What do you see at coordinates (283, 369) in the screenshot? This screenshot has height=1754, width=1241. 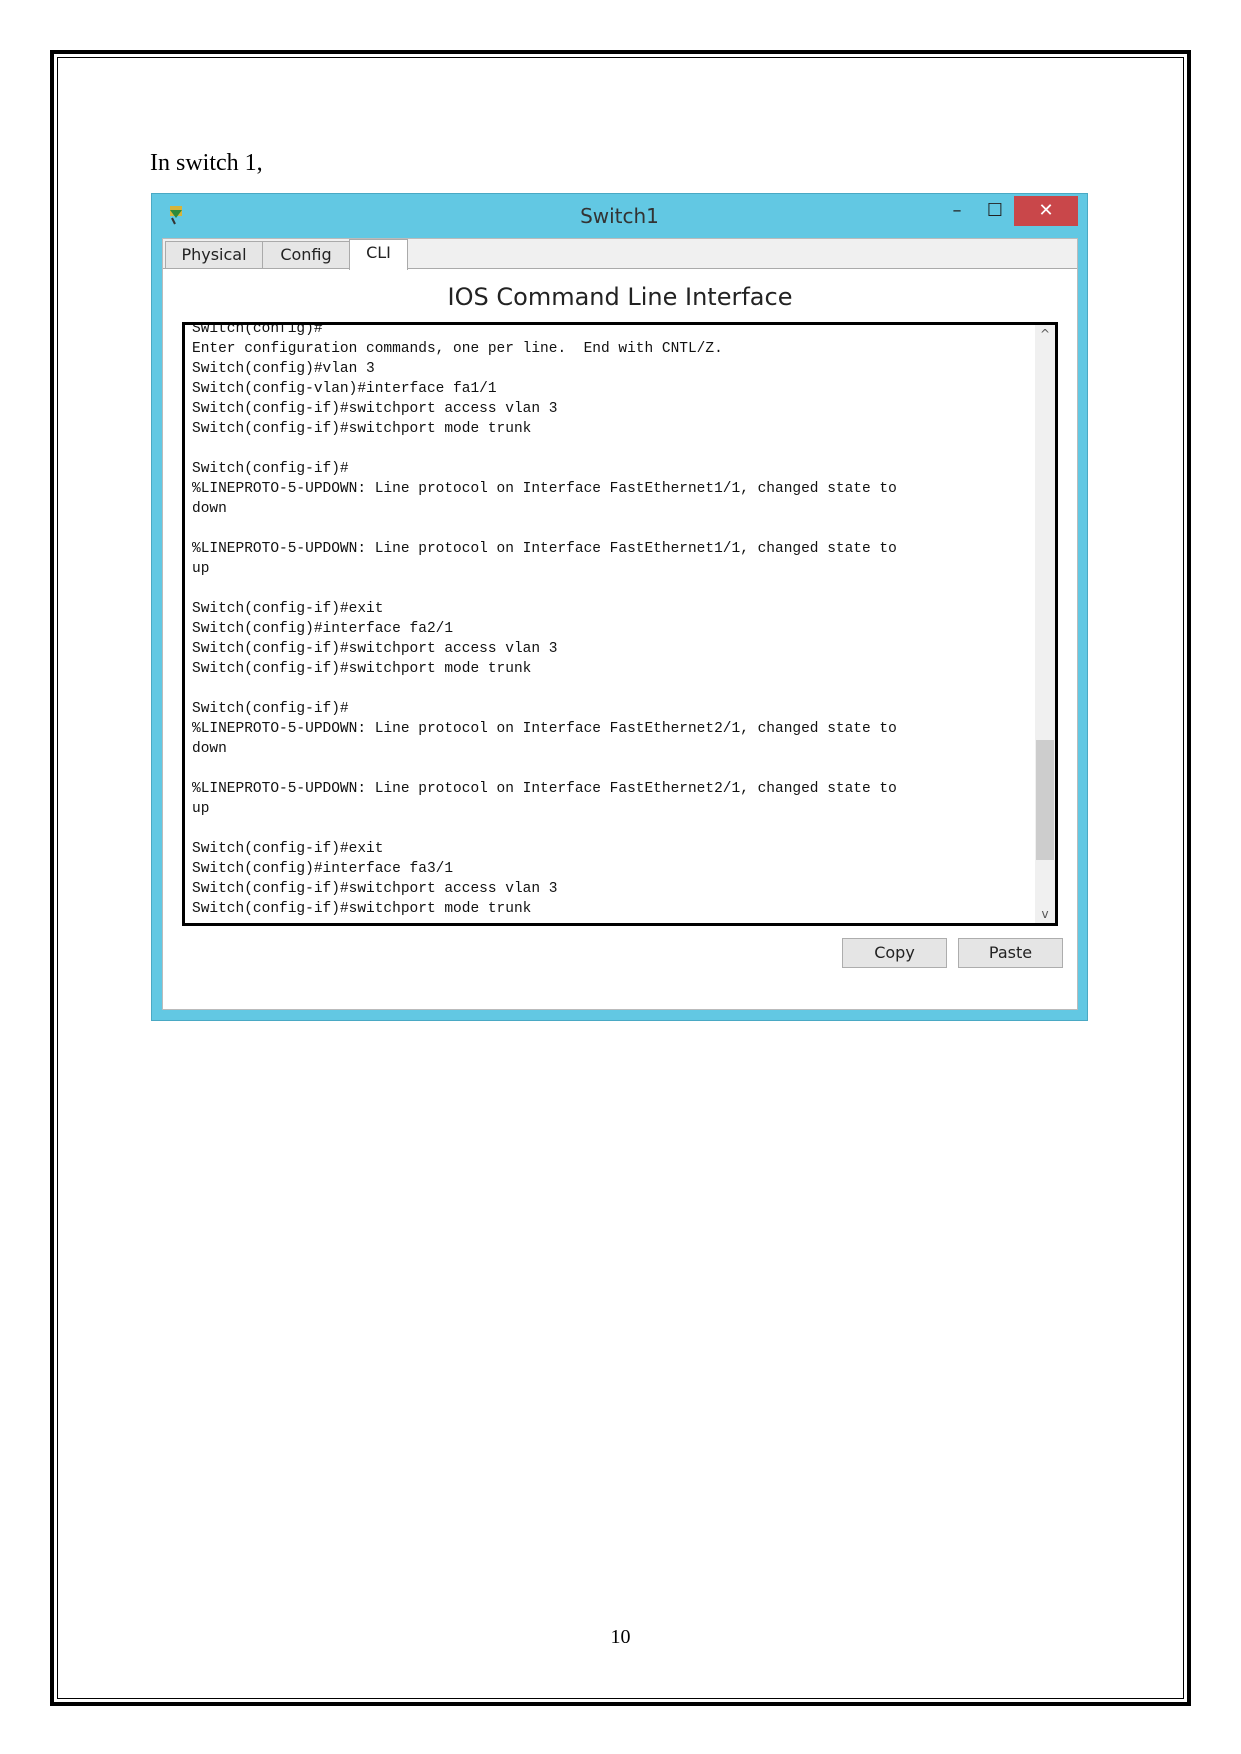 I see `terminal-line: Switch(config)#vlan 3` at bounding box center [283, 369].